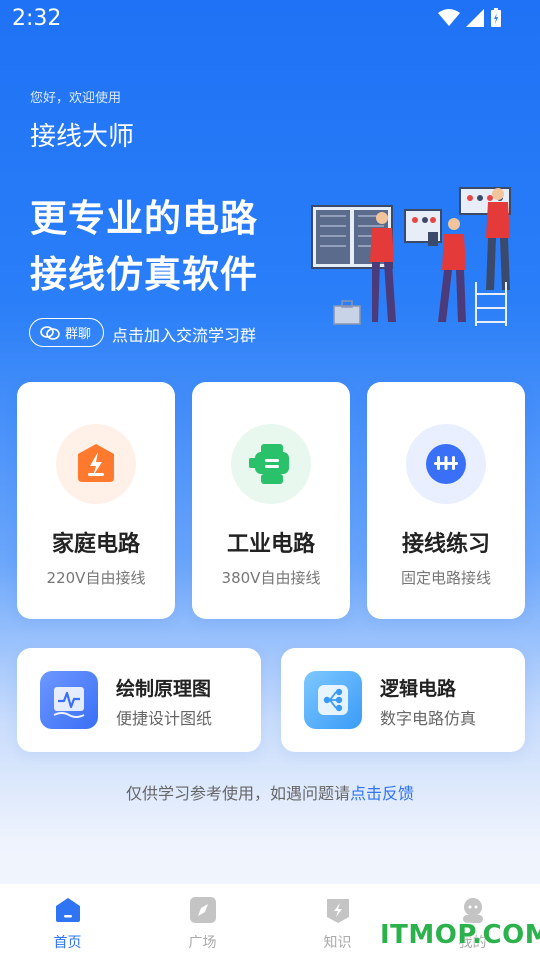  What do you see at coordinates (446, 464) in the screenshot?
I see `wiring-practice-icon` at bounding box center [446, 464].